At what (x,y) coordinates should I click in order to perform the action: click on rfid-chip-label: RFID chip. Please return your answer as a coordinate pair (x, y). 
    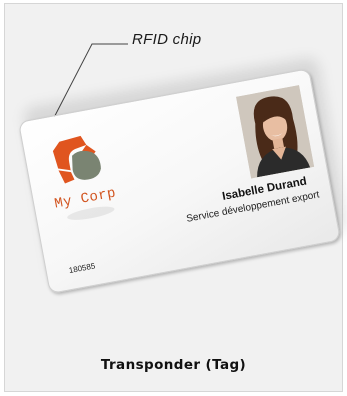
    Looking at the image, I should click on (167, 39).